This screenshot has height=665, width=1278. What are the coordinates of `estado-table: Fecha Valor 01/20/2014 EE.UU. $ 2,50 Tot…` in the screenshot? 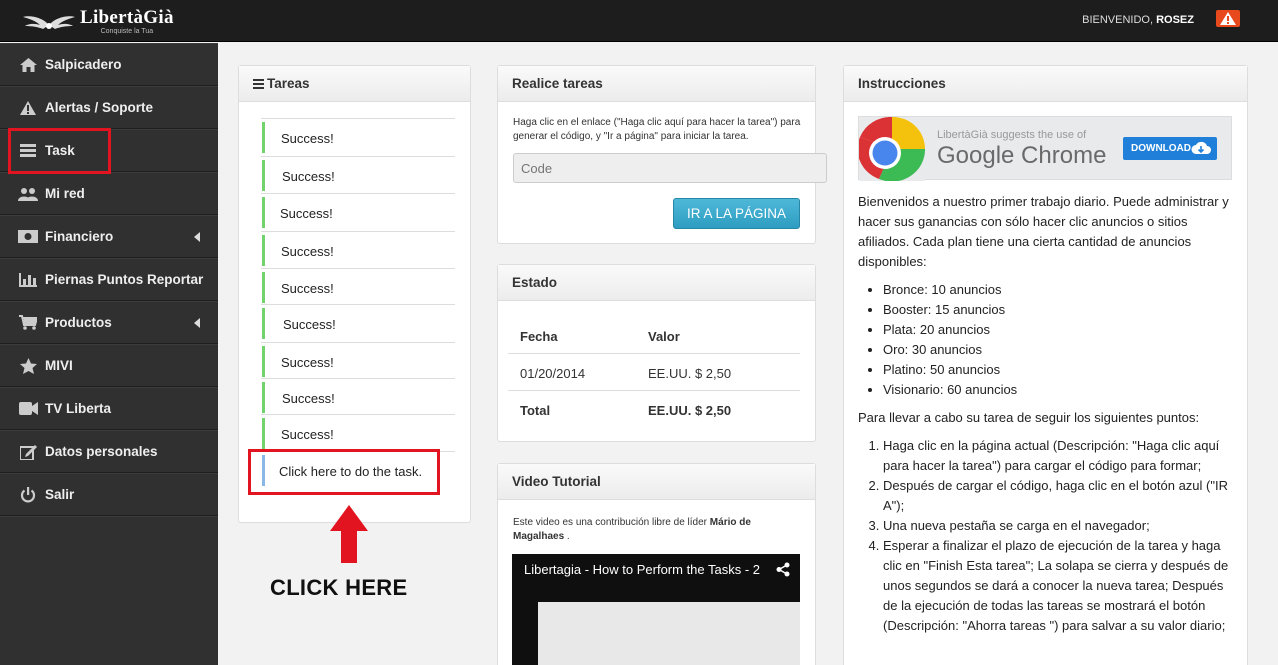 It's located at (654, 372).